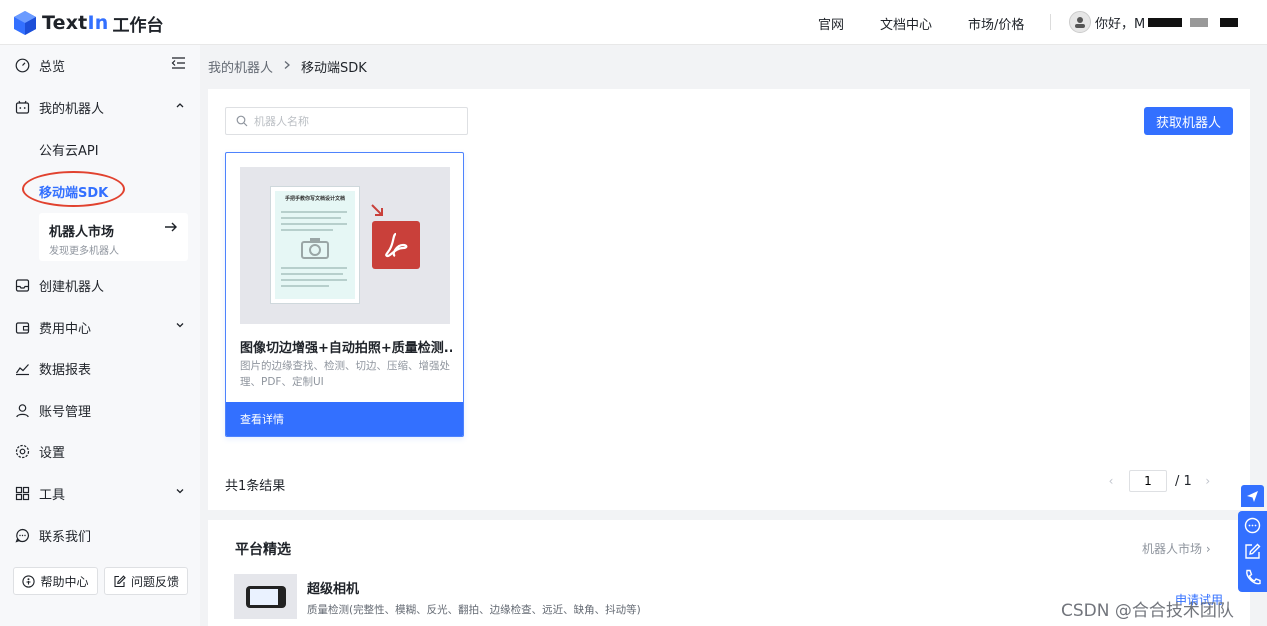 The image size is (1267, 626). I want to click on avatar, so click(1080, 22).